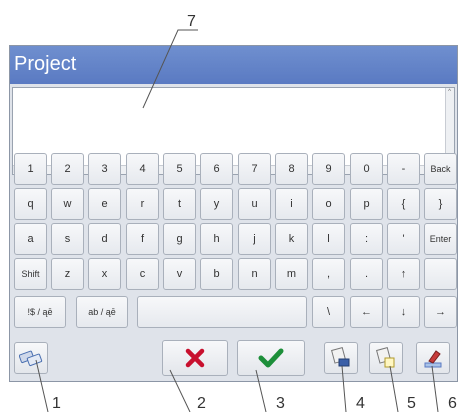  What do you see at coordinates (403, 239) in the screenshot?
I see `apostrophe-key: '` at bounding box center [403, 239].